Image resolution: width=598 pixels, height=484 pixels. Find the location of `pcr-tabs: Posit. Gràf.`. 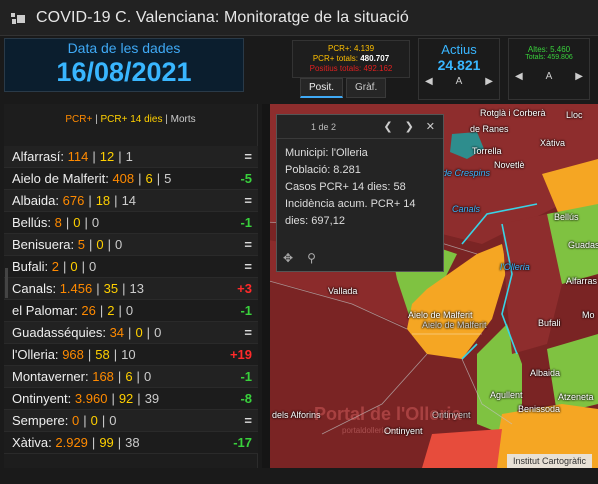

pcr-tabs: Posit. Gràf. is located at coordinates (343, 88).